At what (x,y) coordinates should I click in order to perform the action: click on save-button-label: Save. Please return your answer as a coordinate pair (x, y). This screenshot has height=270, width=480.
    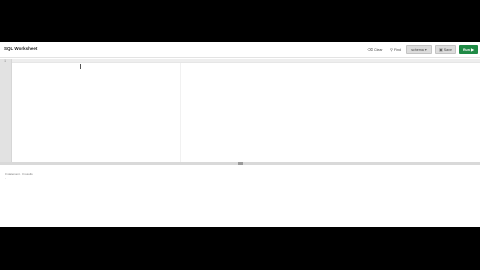
    Looking at the image, I should click on (447, 49).